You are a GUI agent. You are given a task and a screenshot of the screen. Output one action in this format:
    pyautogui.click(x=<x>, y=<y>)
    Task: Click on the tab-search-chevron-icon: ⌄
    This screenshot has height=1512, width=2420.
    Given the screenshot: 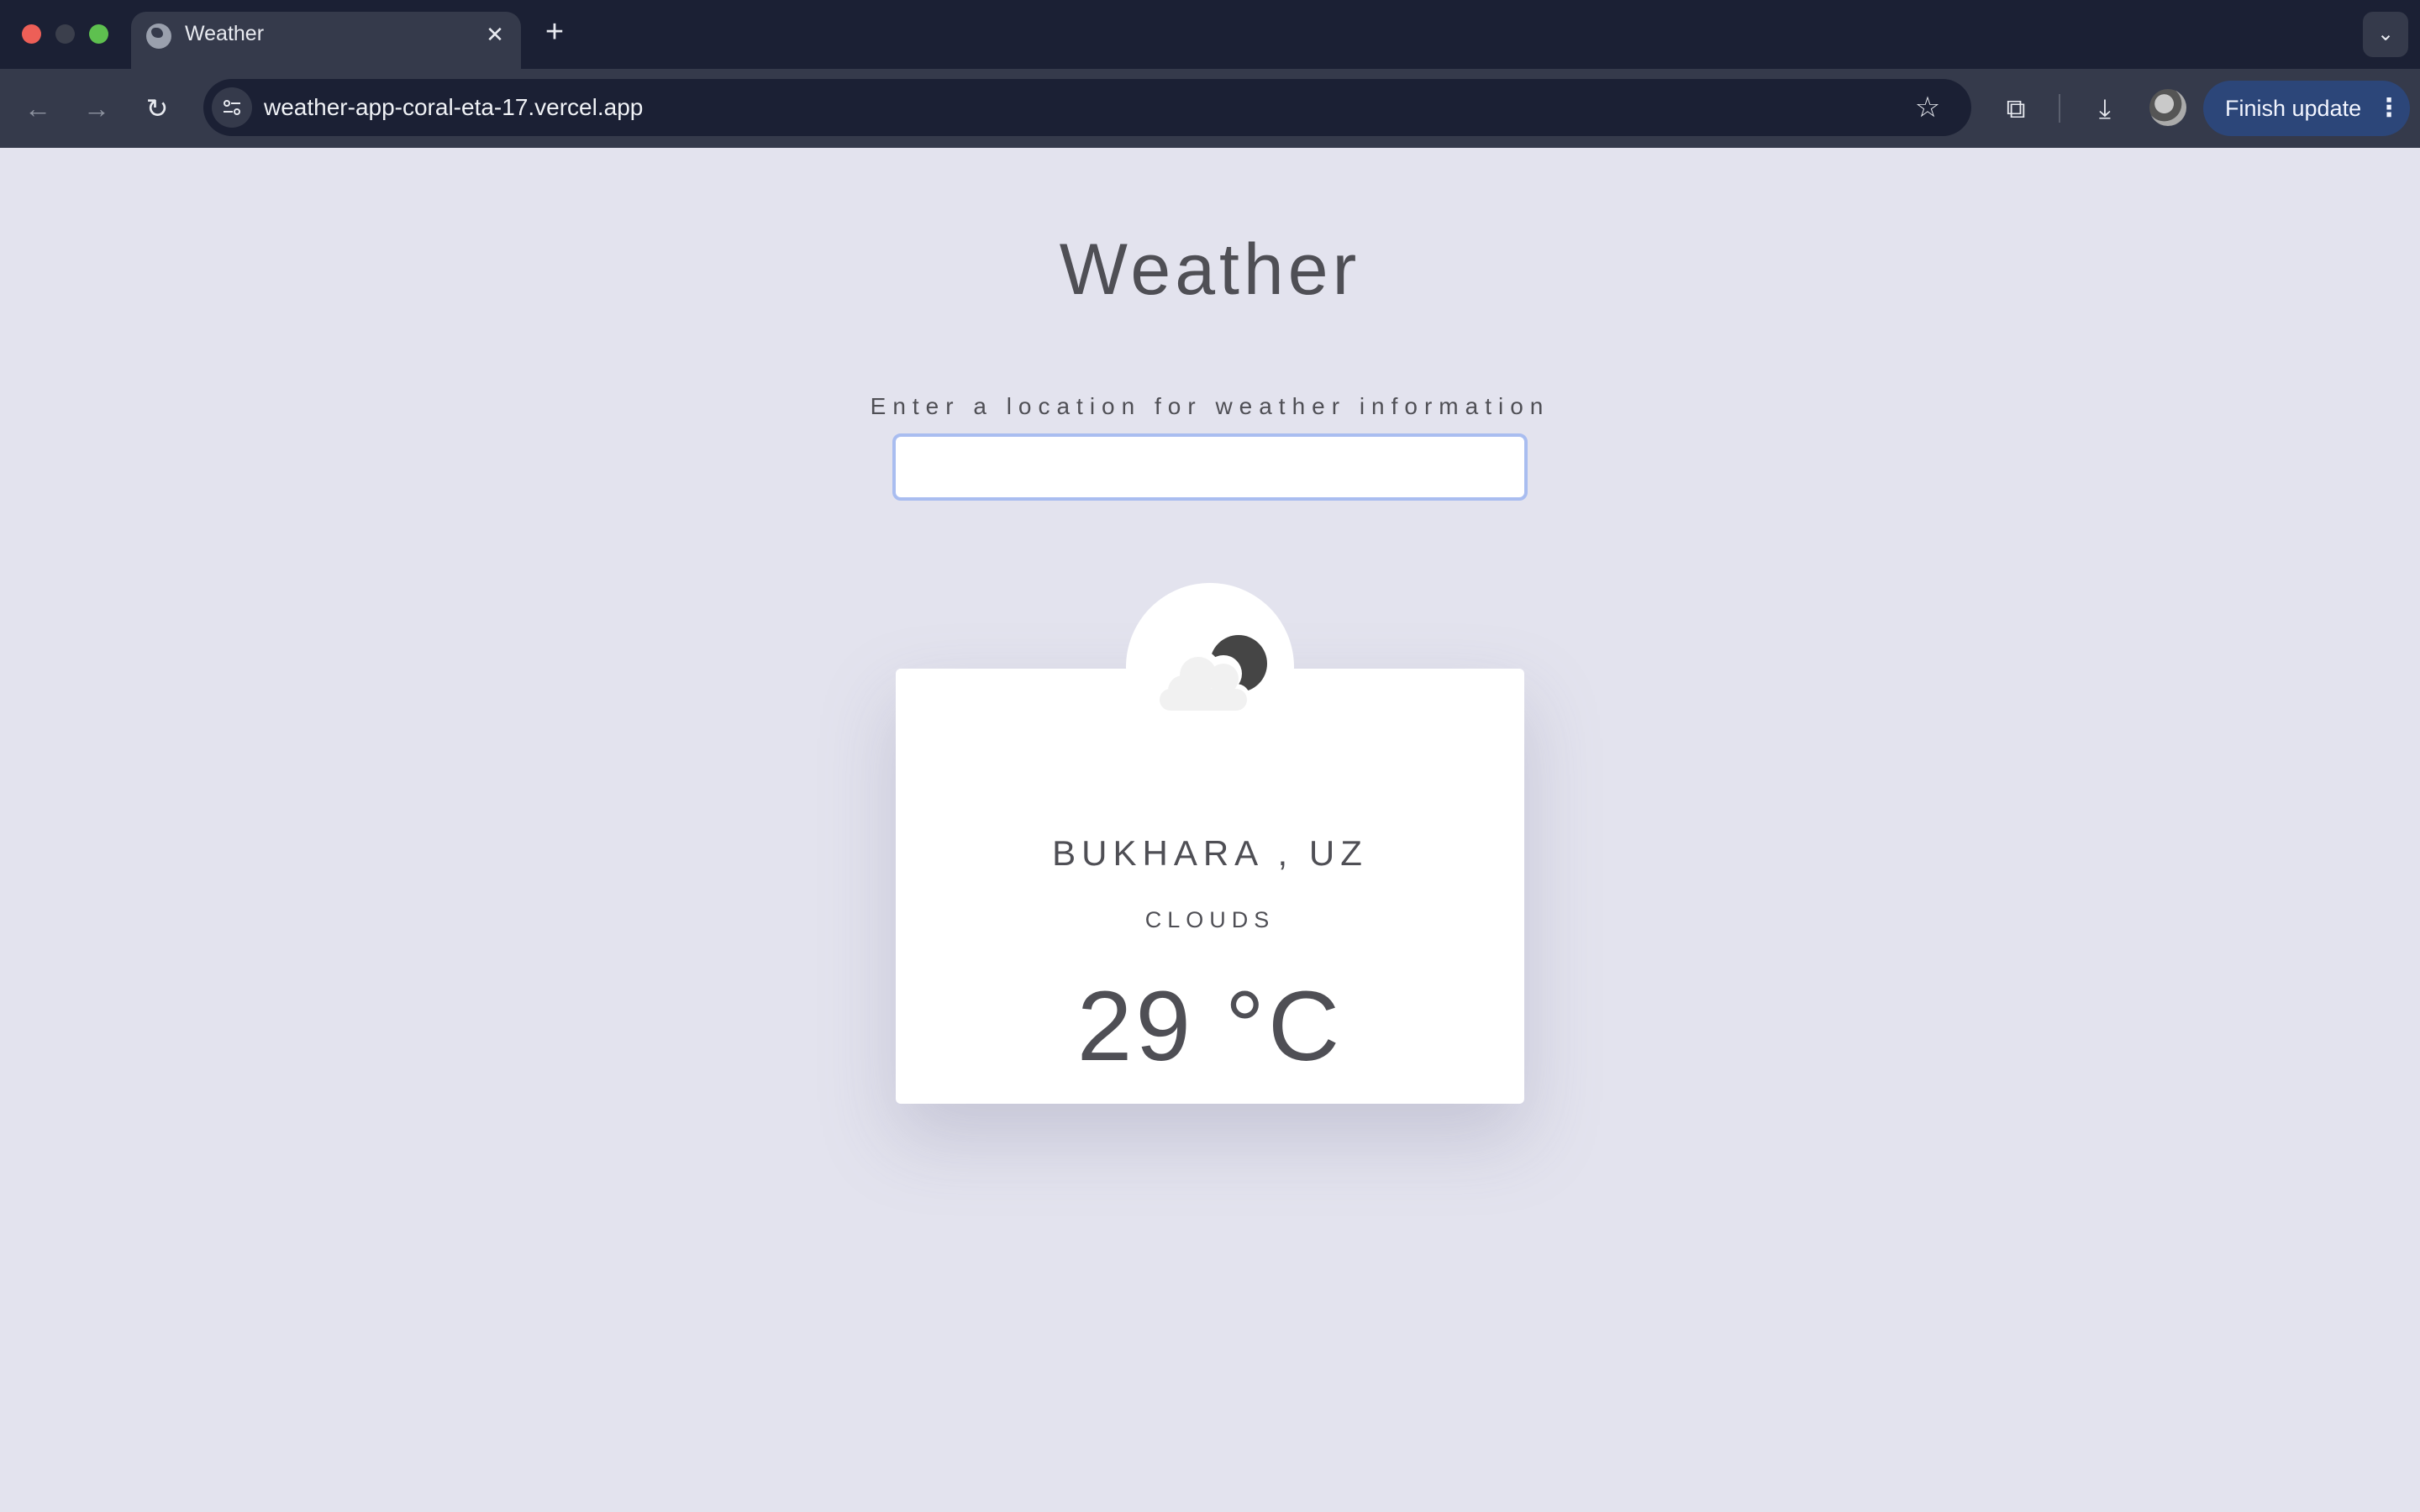 What is the action you would take?
    pyautogui.click(x=2386, y=34)
    